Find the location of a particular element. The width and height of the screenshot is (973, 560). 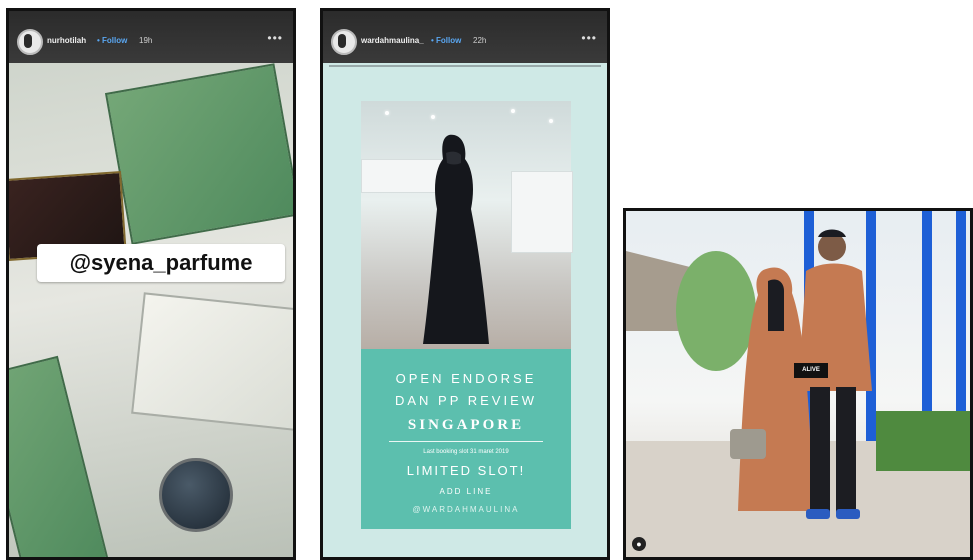

promo-line-2: DAN PP REVIEW is located at coordinates (466, 400).